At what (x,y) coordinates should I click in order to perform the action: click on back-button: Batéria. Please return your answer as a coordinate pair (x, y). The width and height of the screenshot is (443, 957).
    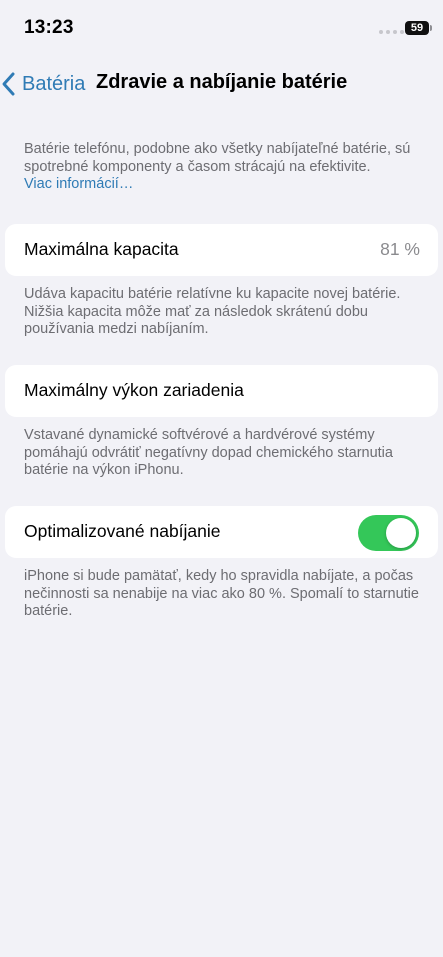
    Looking at the image, I should click on (42, 84).